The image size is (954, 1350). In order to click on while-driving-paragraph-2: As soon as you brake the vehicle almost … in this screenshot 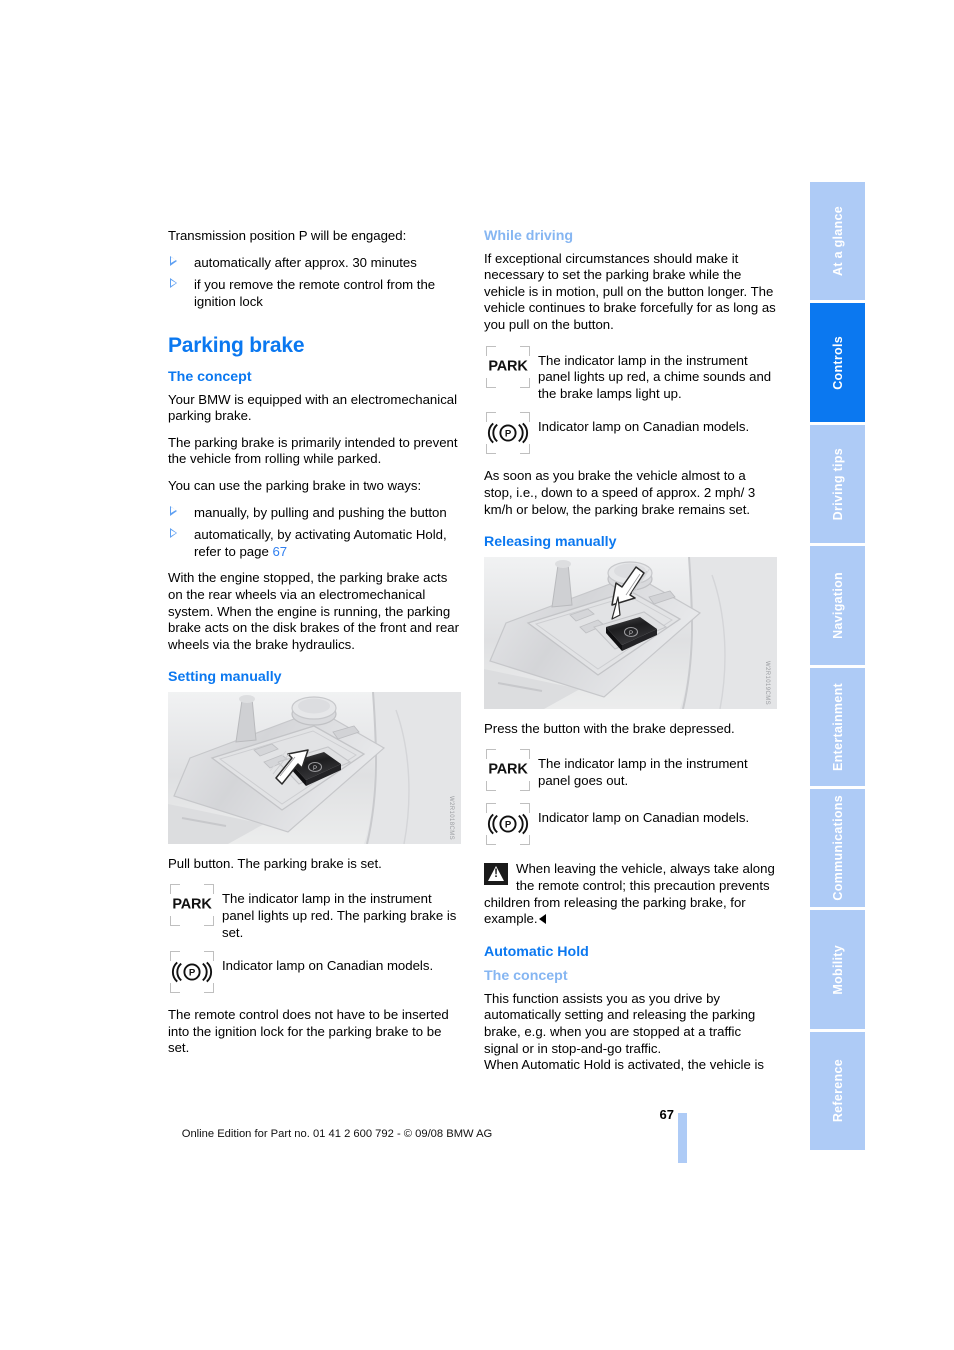, I will do `click(620, 492)`.